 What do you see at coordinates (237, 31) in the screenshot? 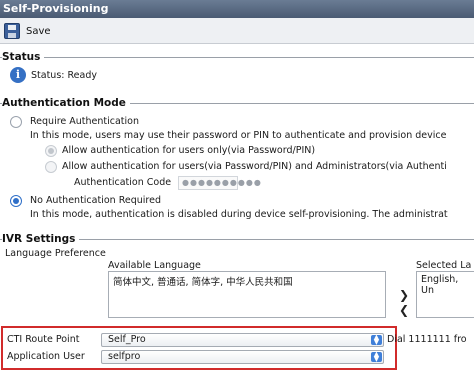
I see `toolbar: Save` at bounding box center [237, 31].